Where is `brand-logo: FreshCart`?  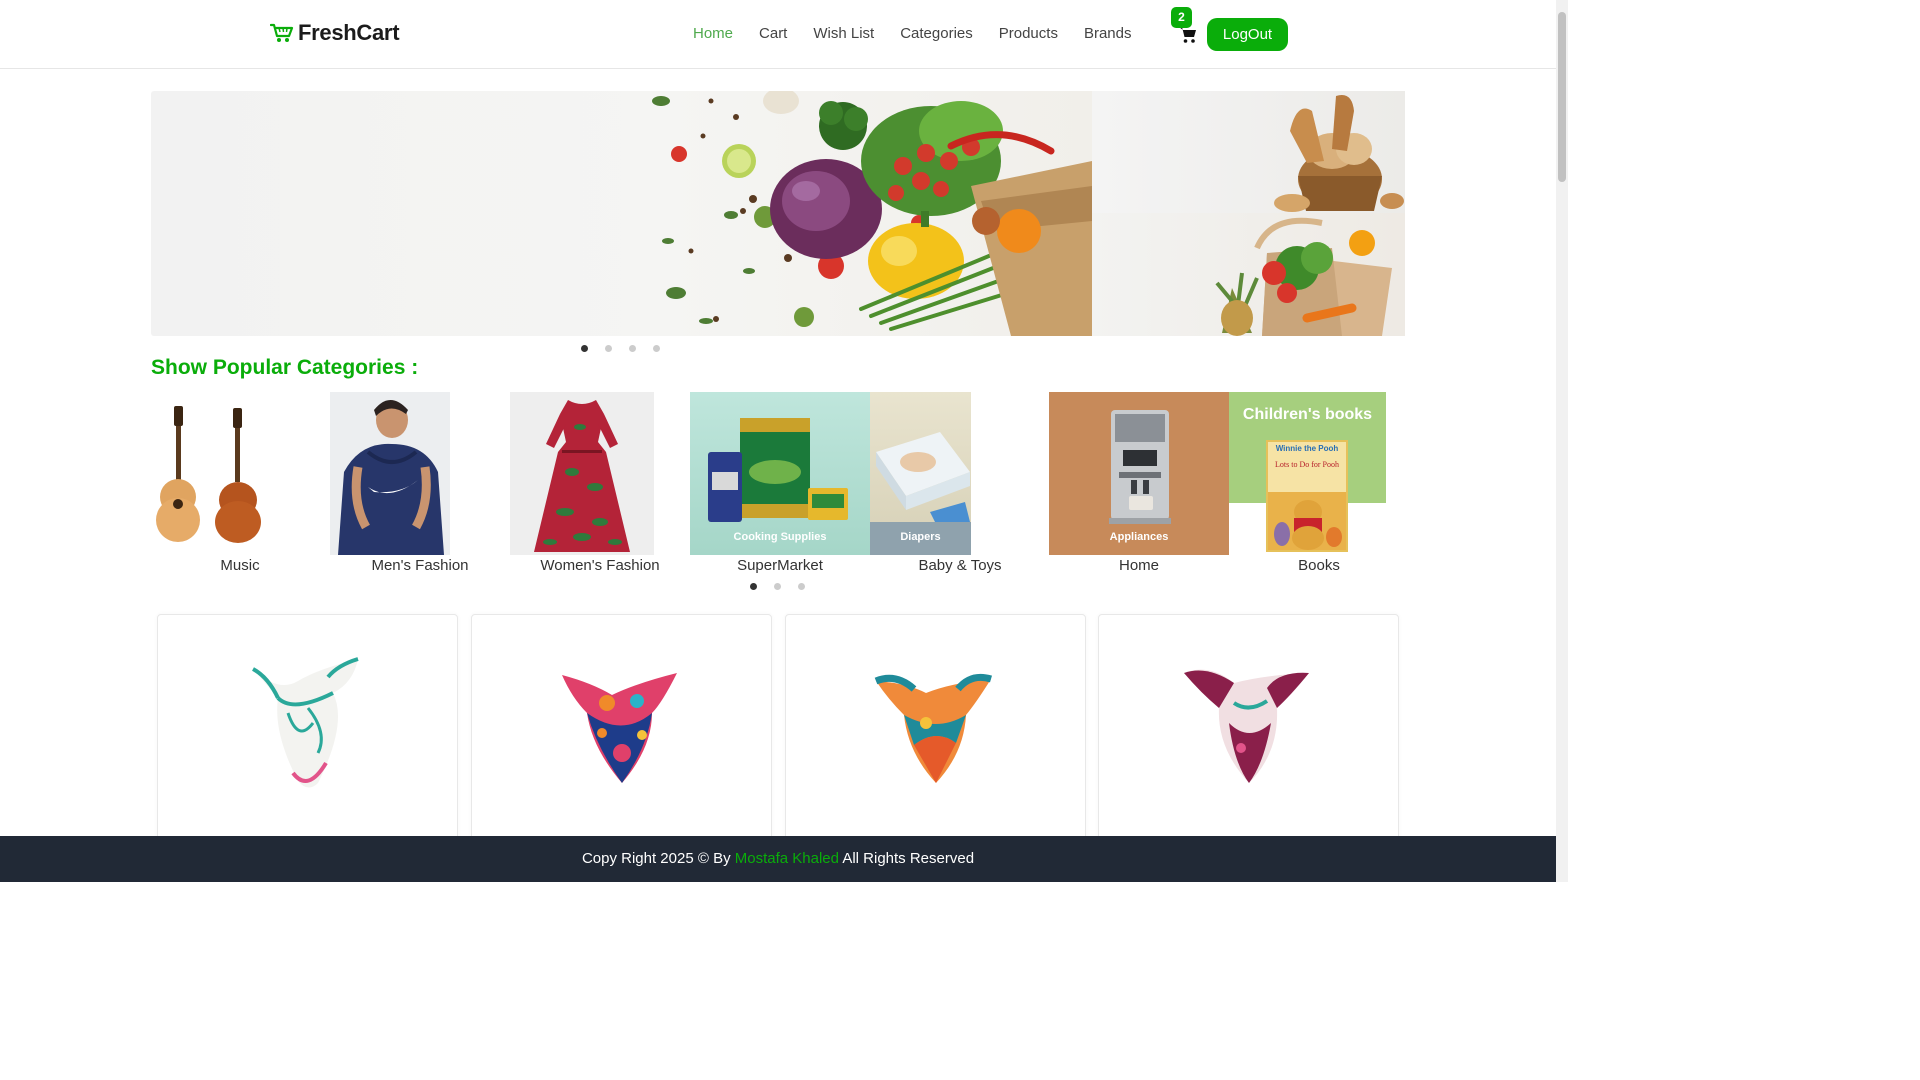
brand-logo: FreshCart is located at coordinates (335, 33).